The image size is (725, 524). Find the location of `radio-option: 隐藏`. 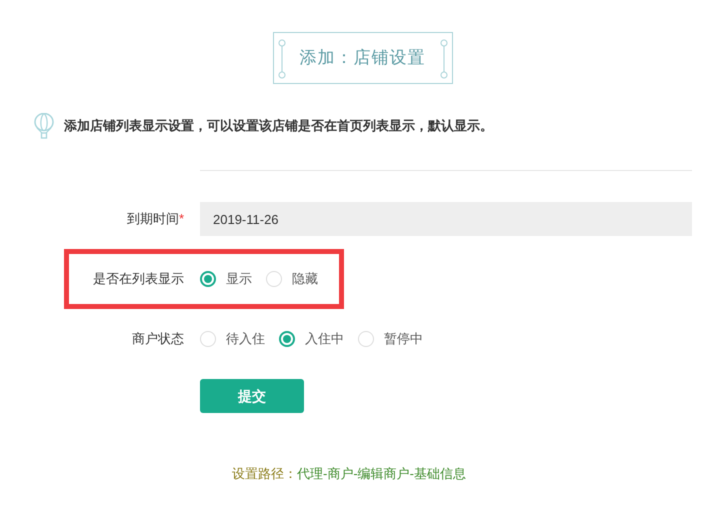

radio-option: 隐藏 is located at coordinates (292, 279).